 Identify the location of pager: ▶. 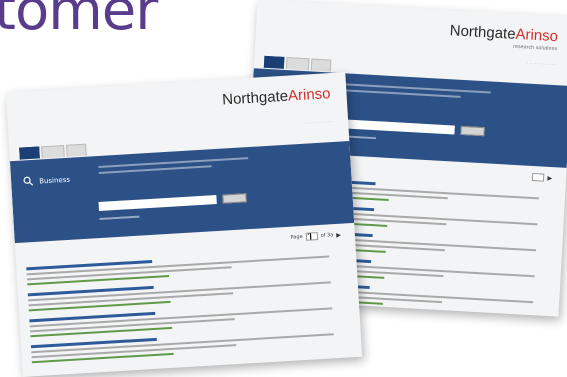
(542, 177).